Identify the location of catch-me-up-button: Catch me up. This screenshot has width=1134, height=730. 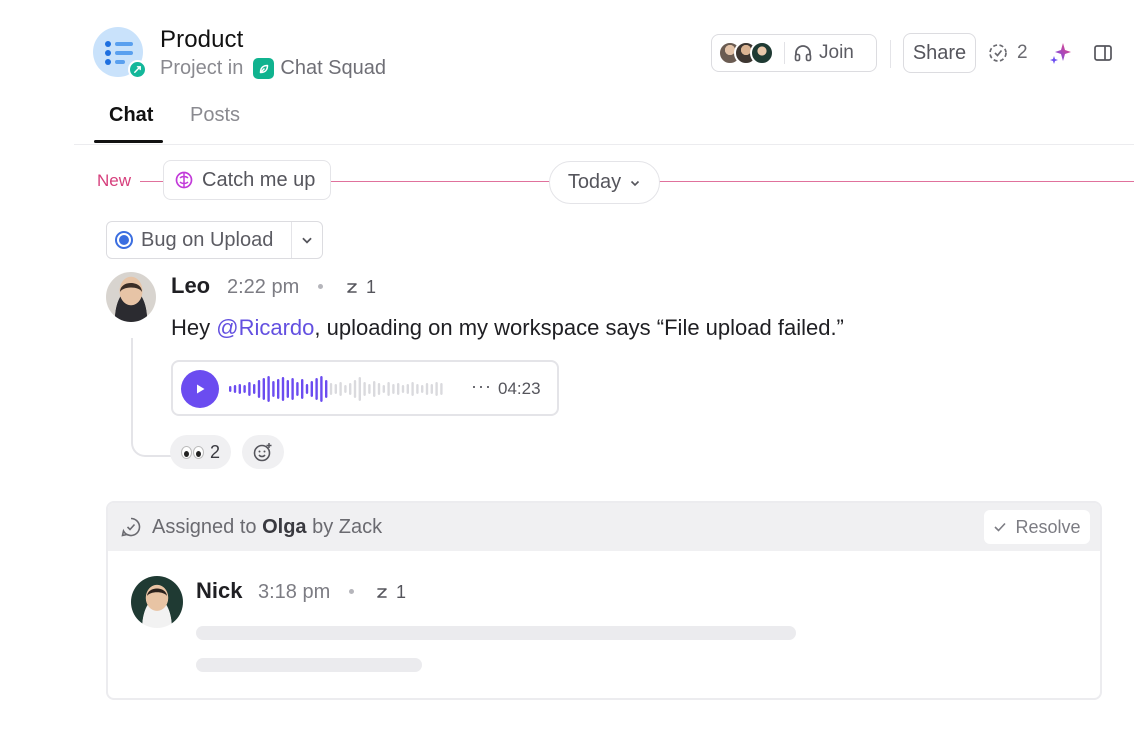
(247, 180).